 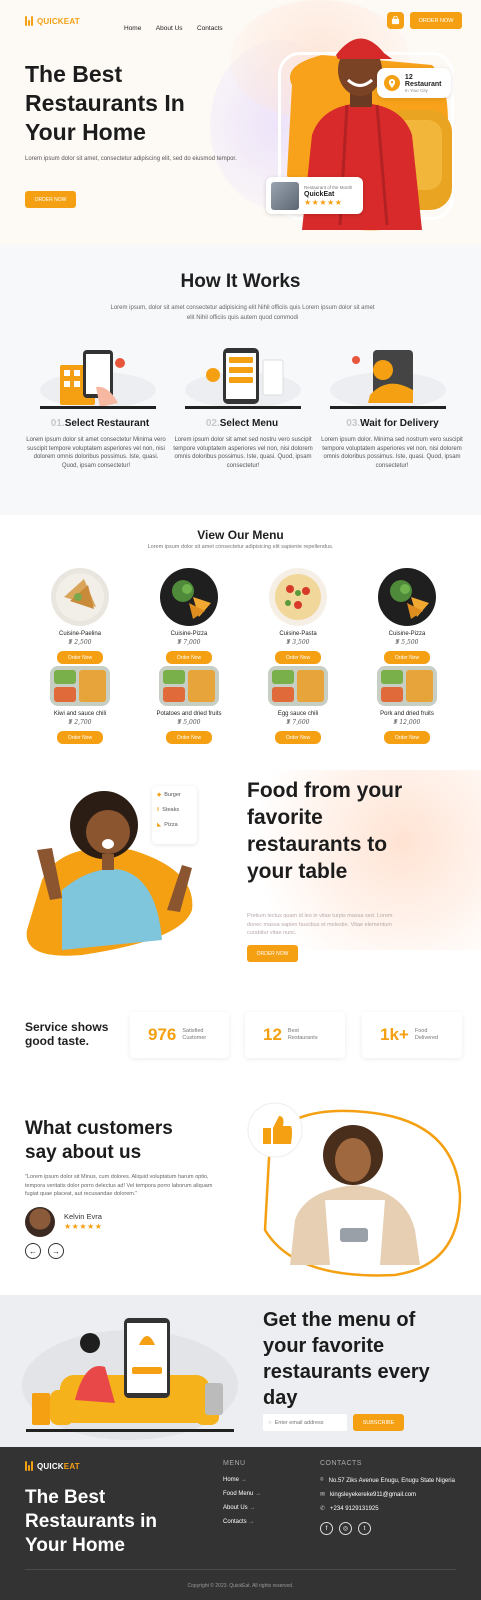 What do you see at coordinates (298, 642) in the screenshot?
I see `dish-price: ₦ 3,500` at bounding box center [298, 642].